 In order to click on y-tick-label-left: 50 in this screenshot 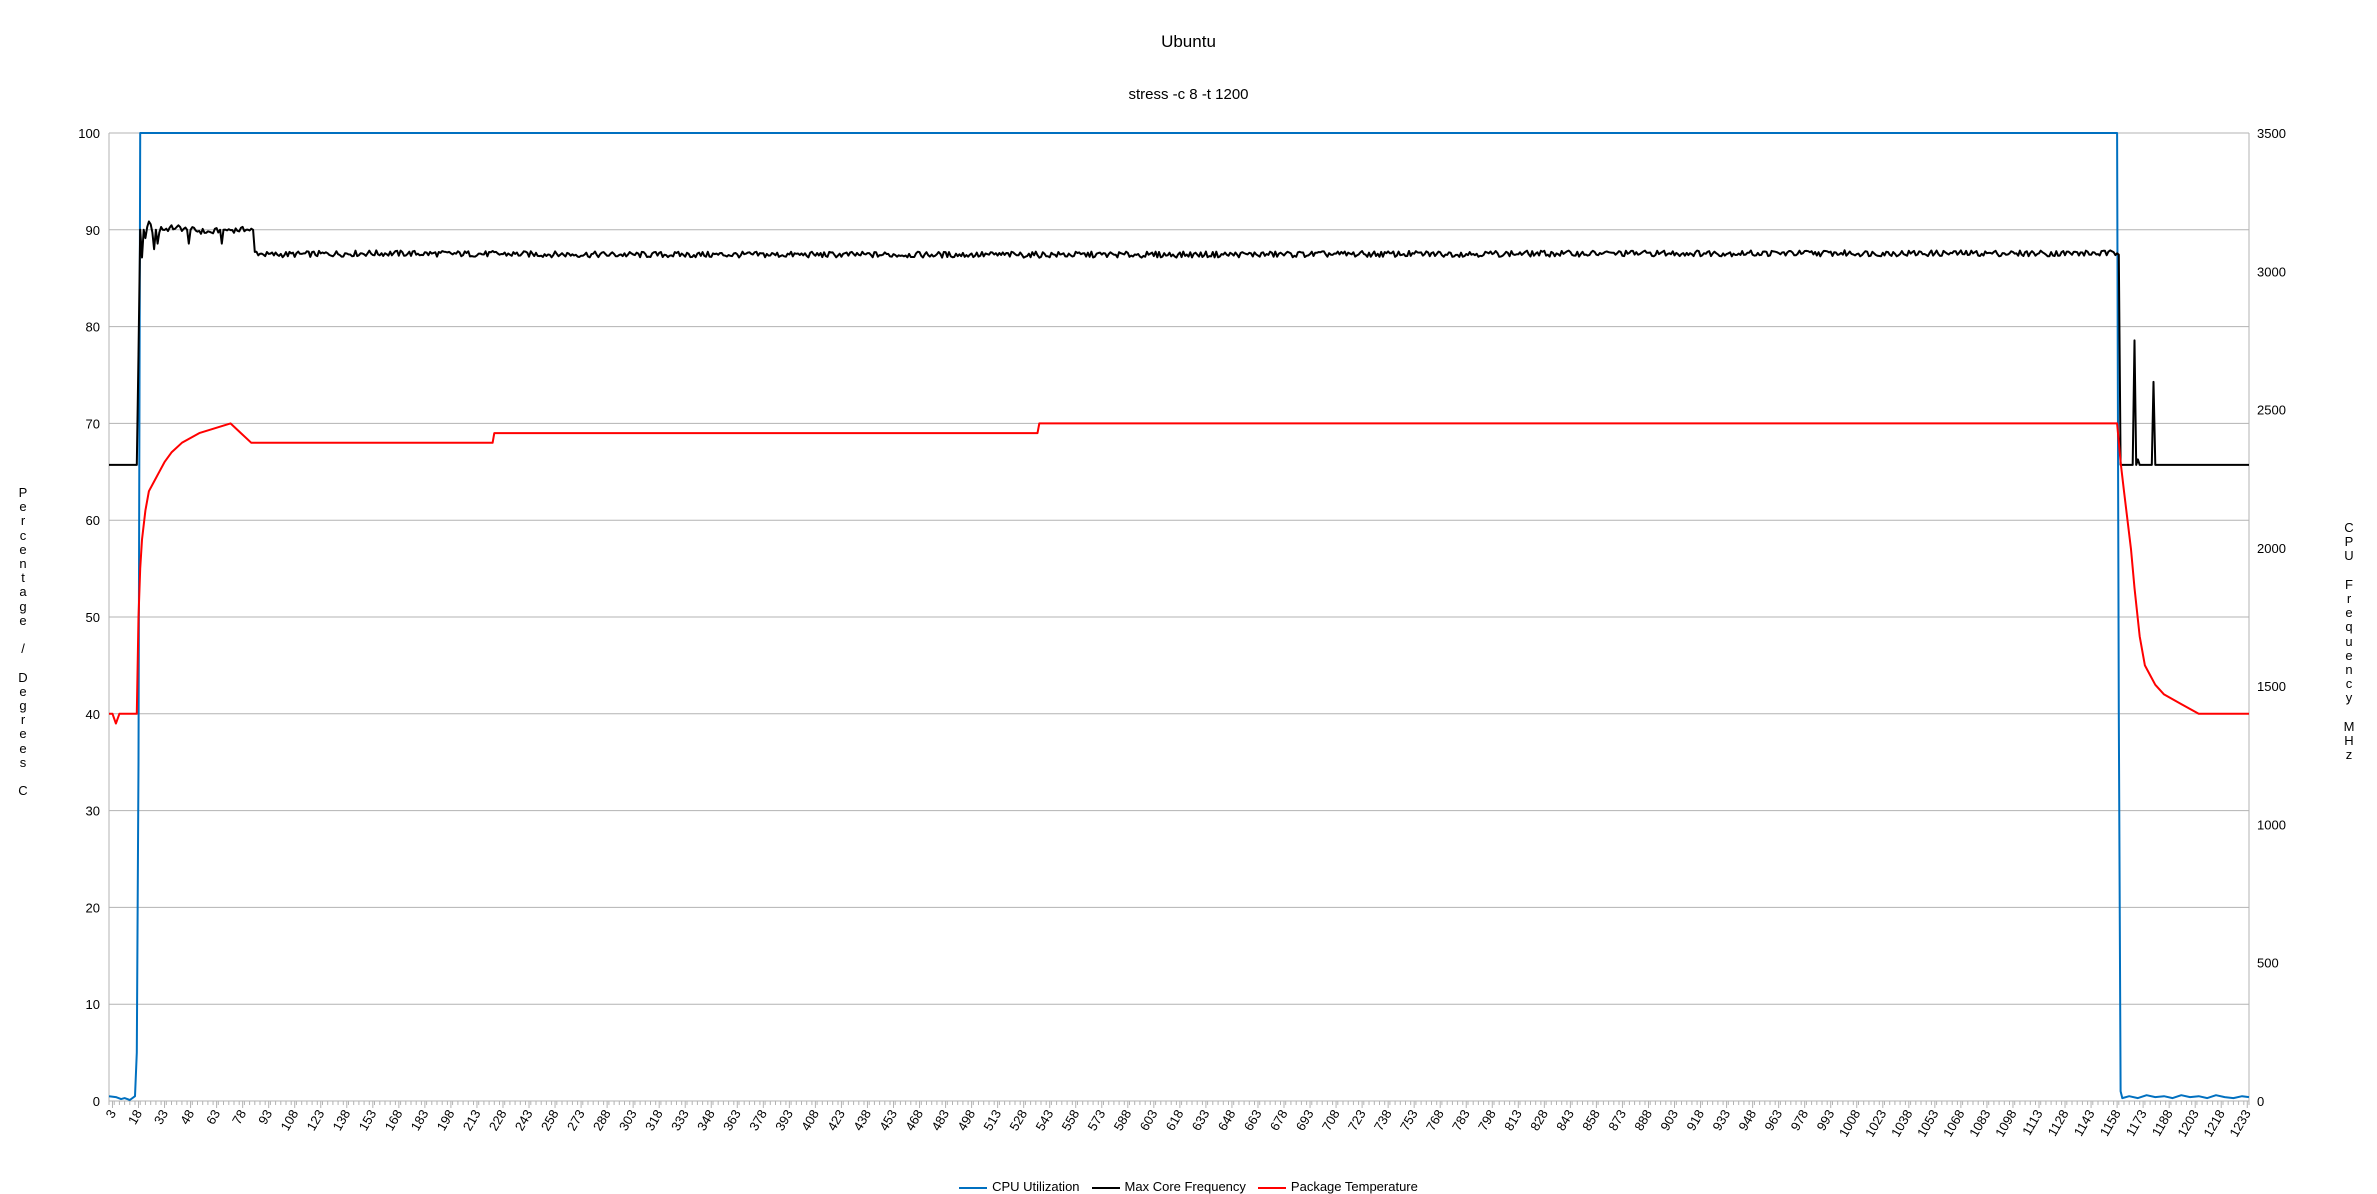, I will do `click(93, 617)`.